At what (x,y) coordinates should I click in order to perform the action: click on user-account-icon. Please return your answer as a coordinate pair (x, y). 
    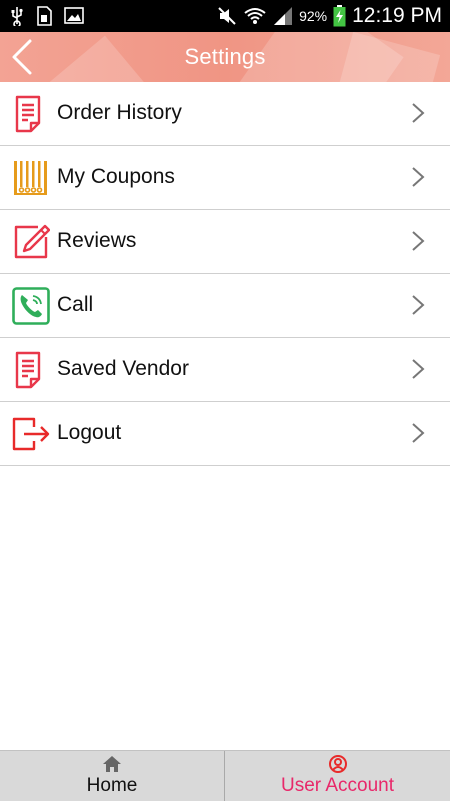
    Looking at the image, I should click on (337, 764).